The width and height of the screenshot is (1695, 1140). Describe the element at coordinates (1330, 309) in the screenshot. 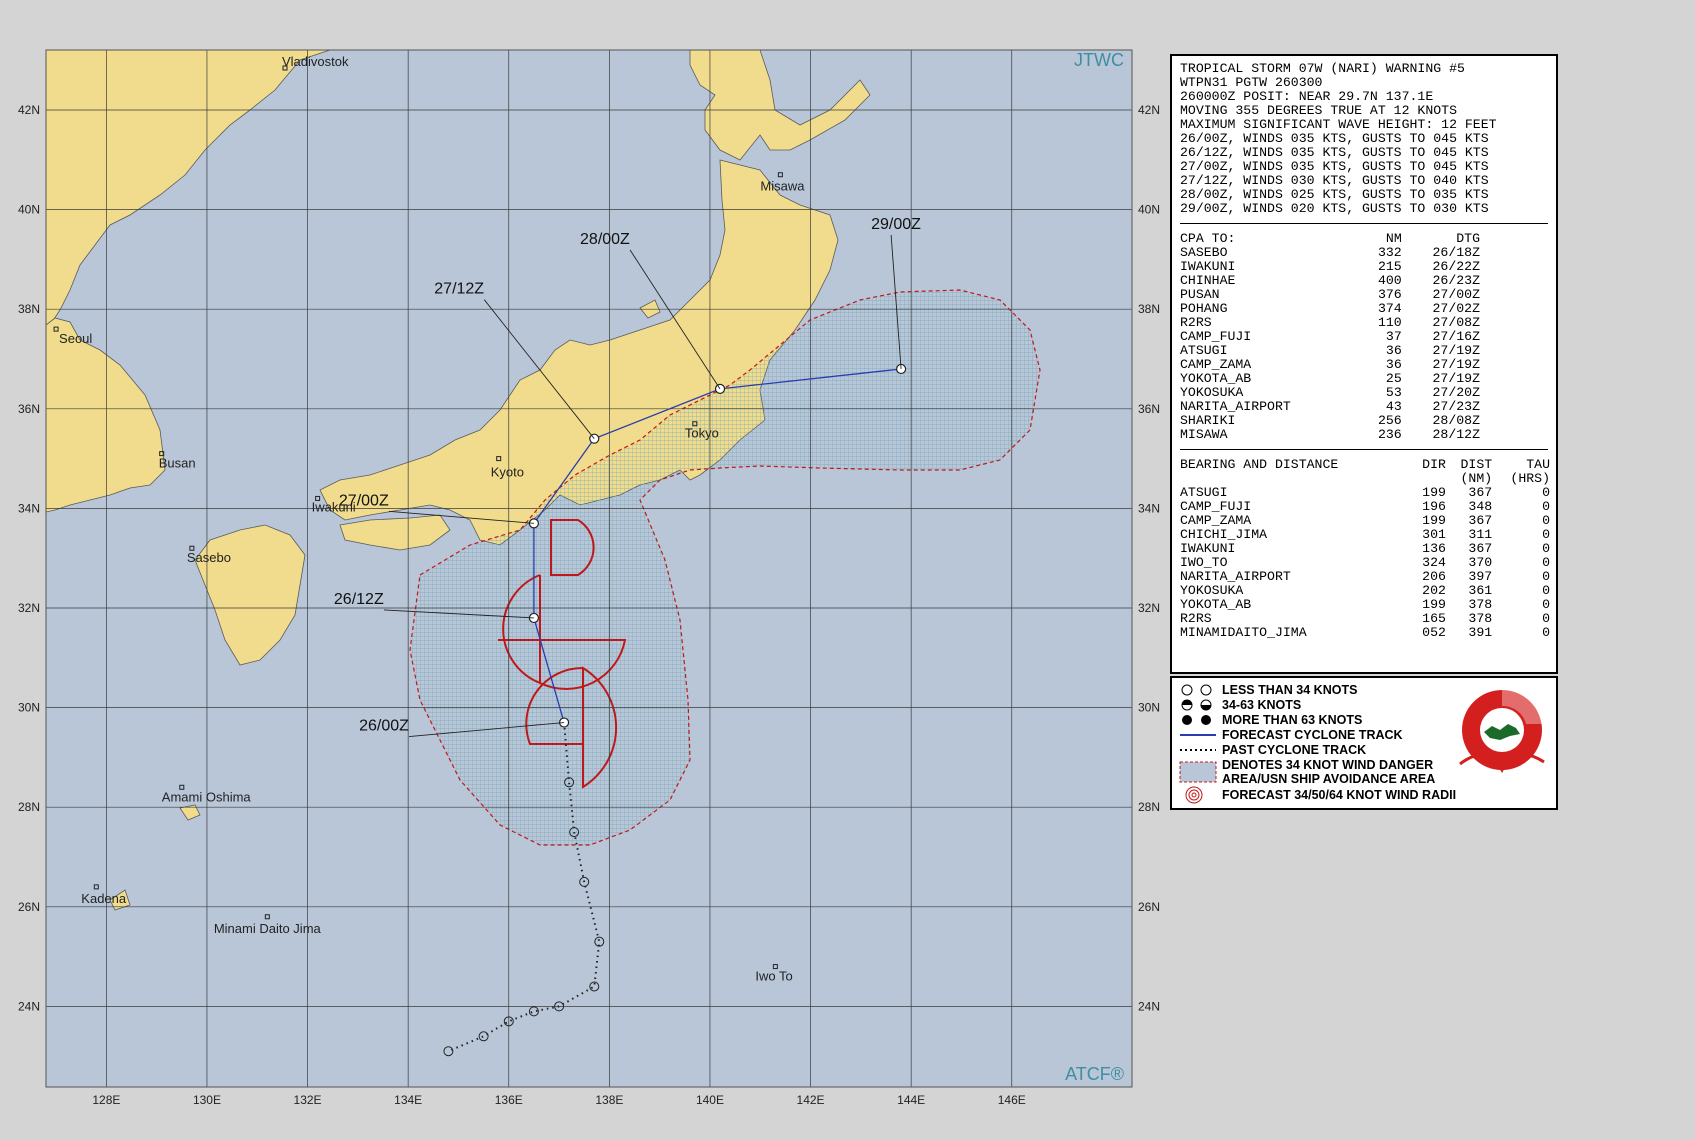

I see `cpa-row: POHANG 374 27/02Z` at that location.